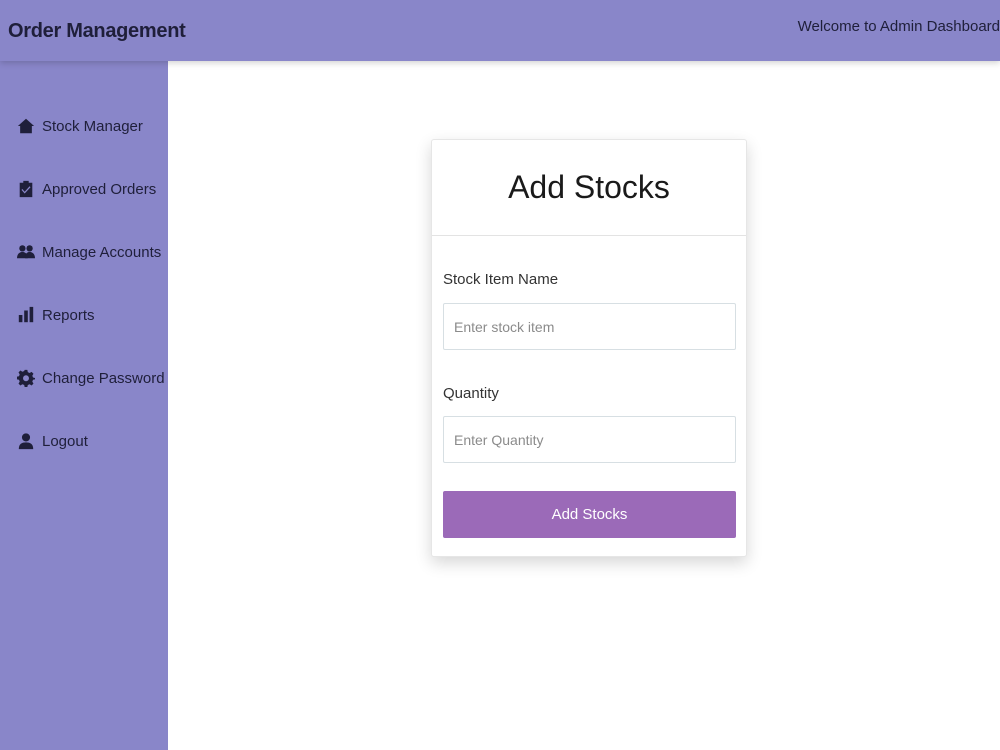 The image size is (1000, 750). What do you see at coordinates (92, 126) in the screenshot?
I see `sidebar-item-label: Stock Manager` at bounding box center [92, 126].